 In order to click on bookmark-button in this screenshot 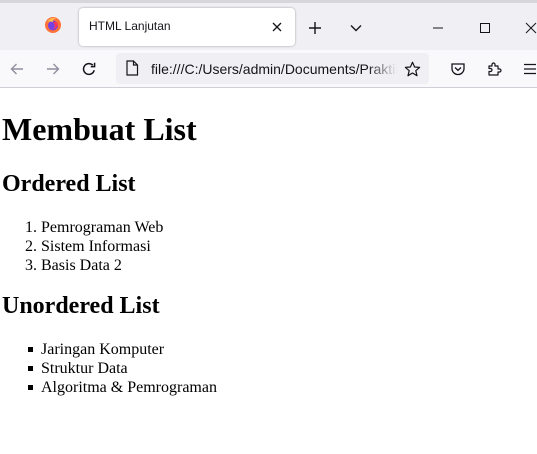, I will do `click(412, 69)`.